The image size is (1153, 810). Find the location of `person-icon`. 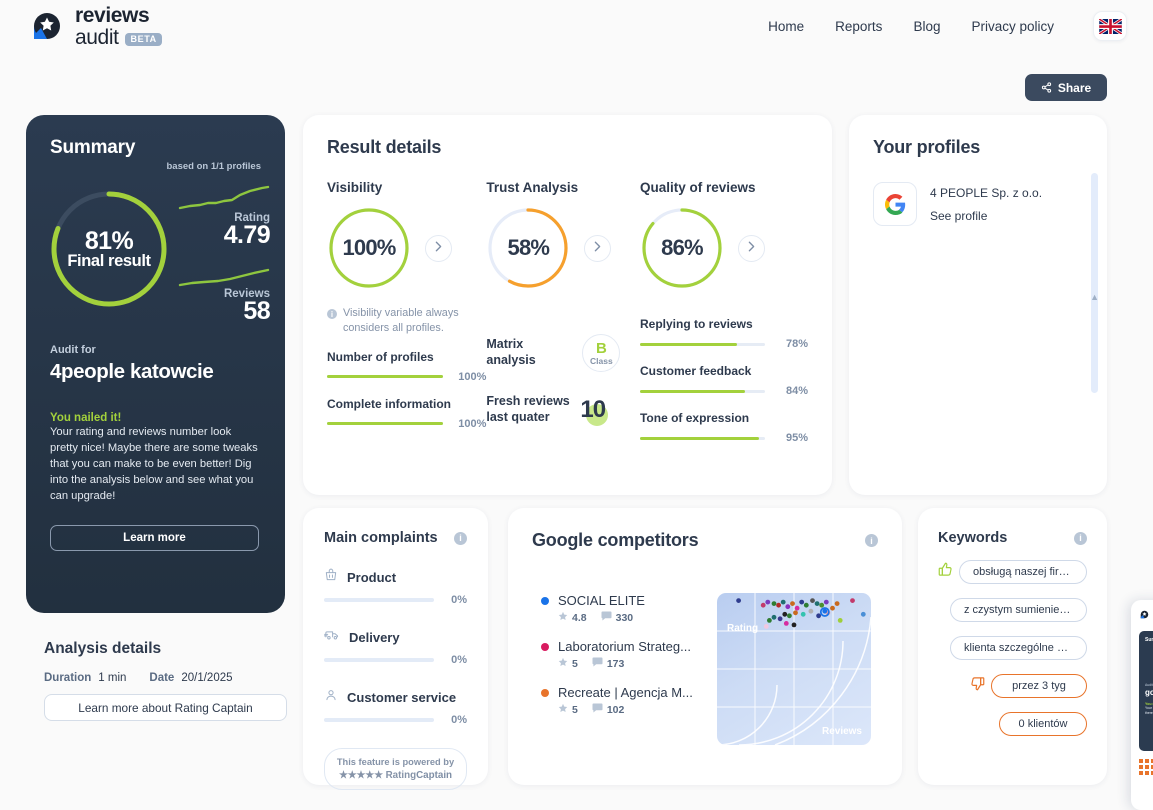

person-icon is located at coordinates (331, 697).